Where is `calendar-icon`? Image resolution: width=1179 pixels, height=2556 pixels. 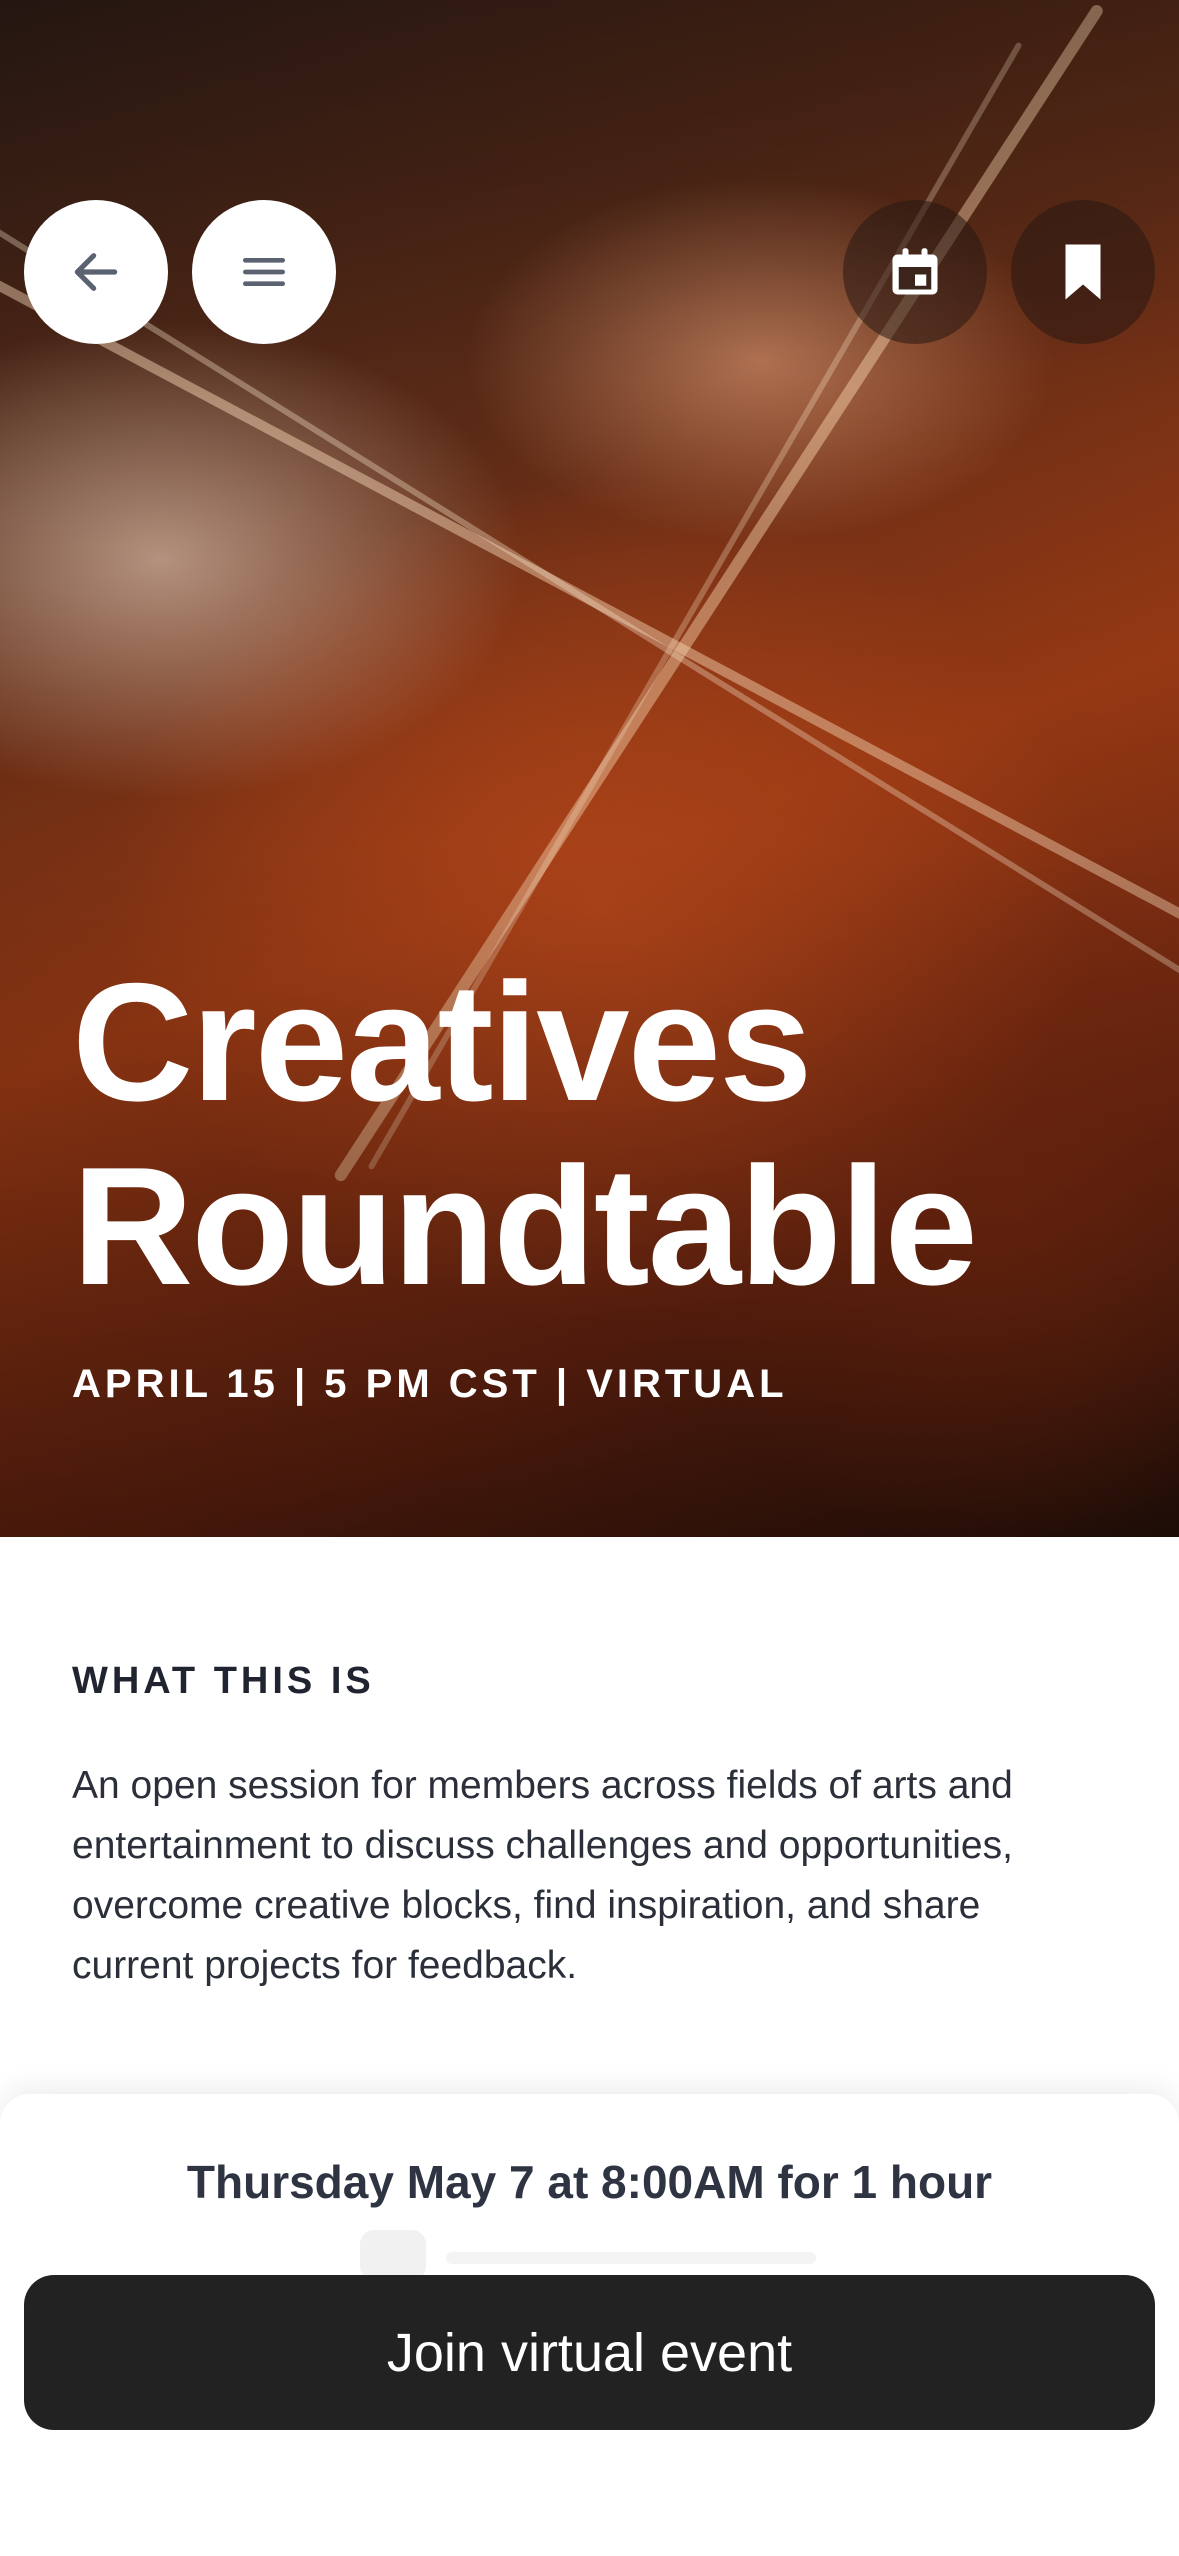 calendar-icon is located at coordinates (915, 271).